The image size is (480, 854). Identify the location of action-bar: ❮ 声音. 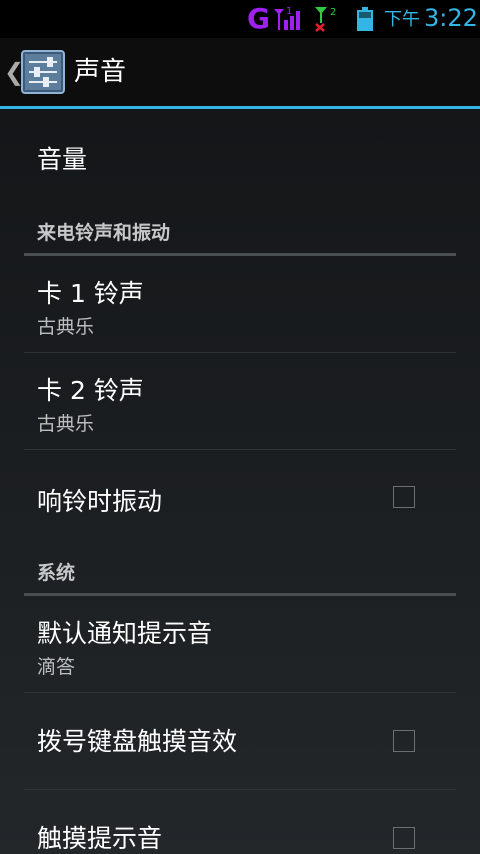
(240, 72).